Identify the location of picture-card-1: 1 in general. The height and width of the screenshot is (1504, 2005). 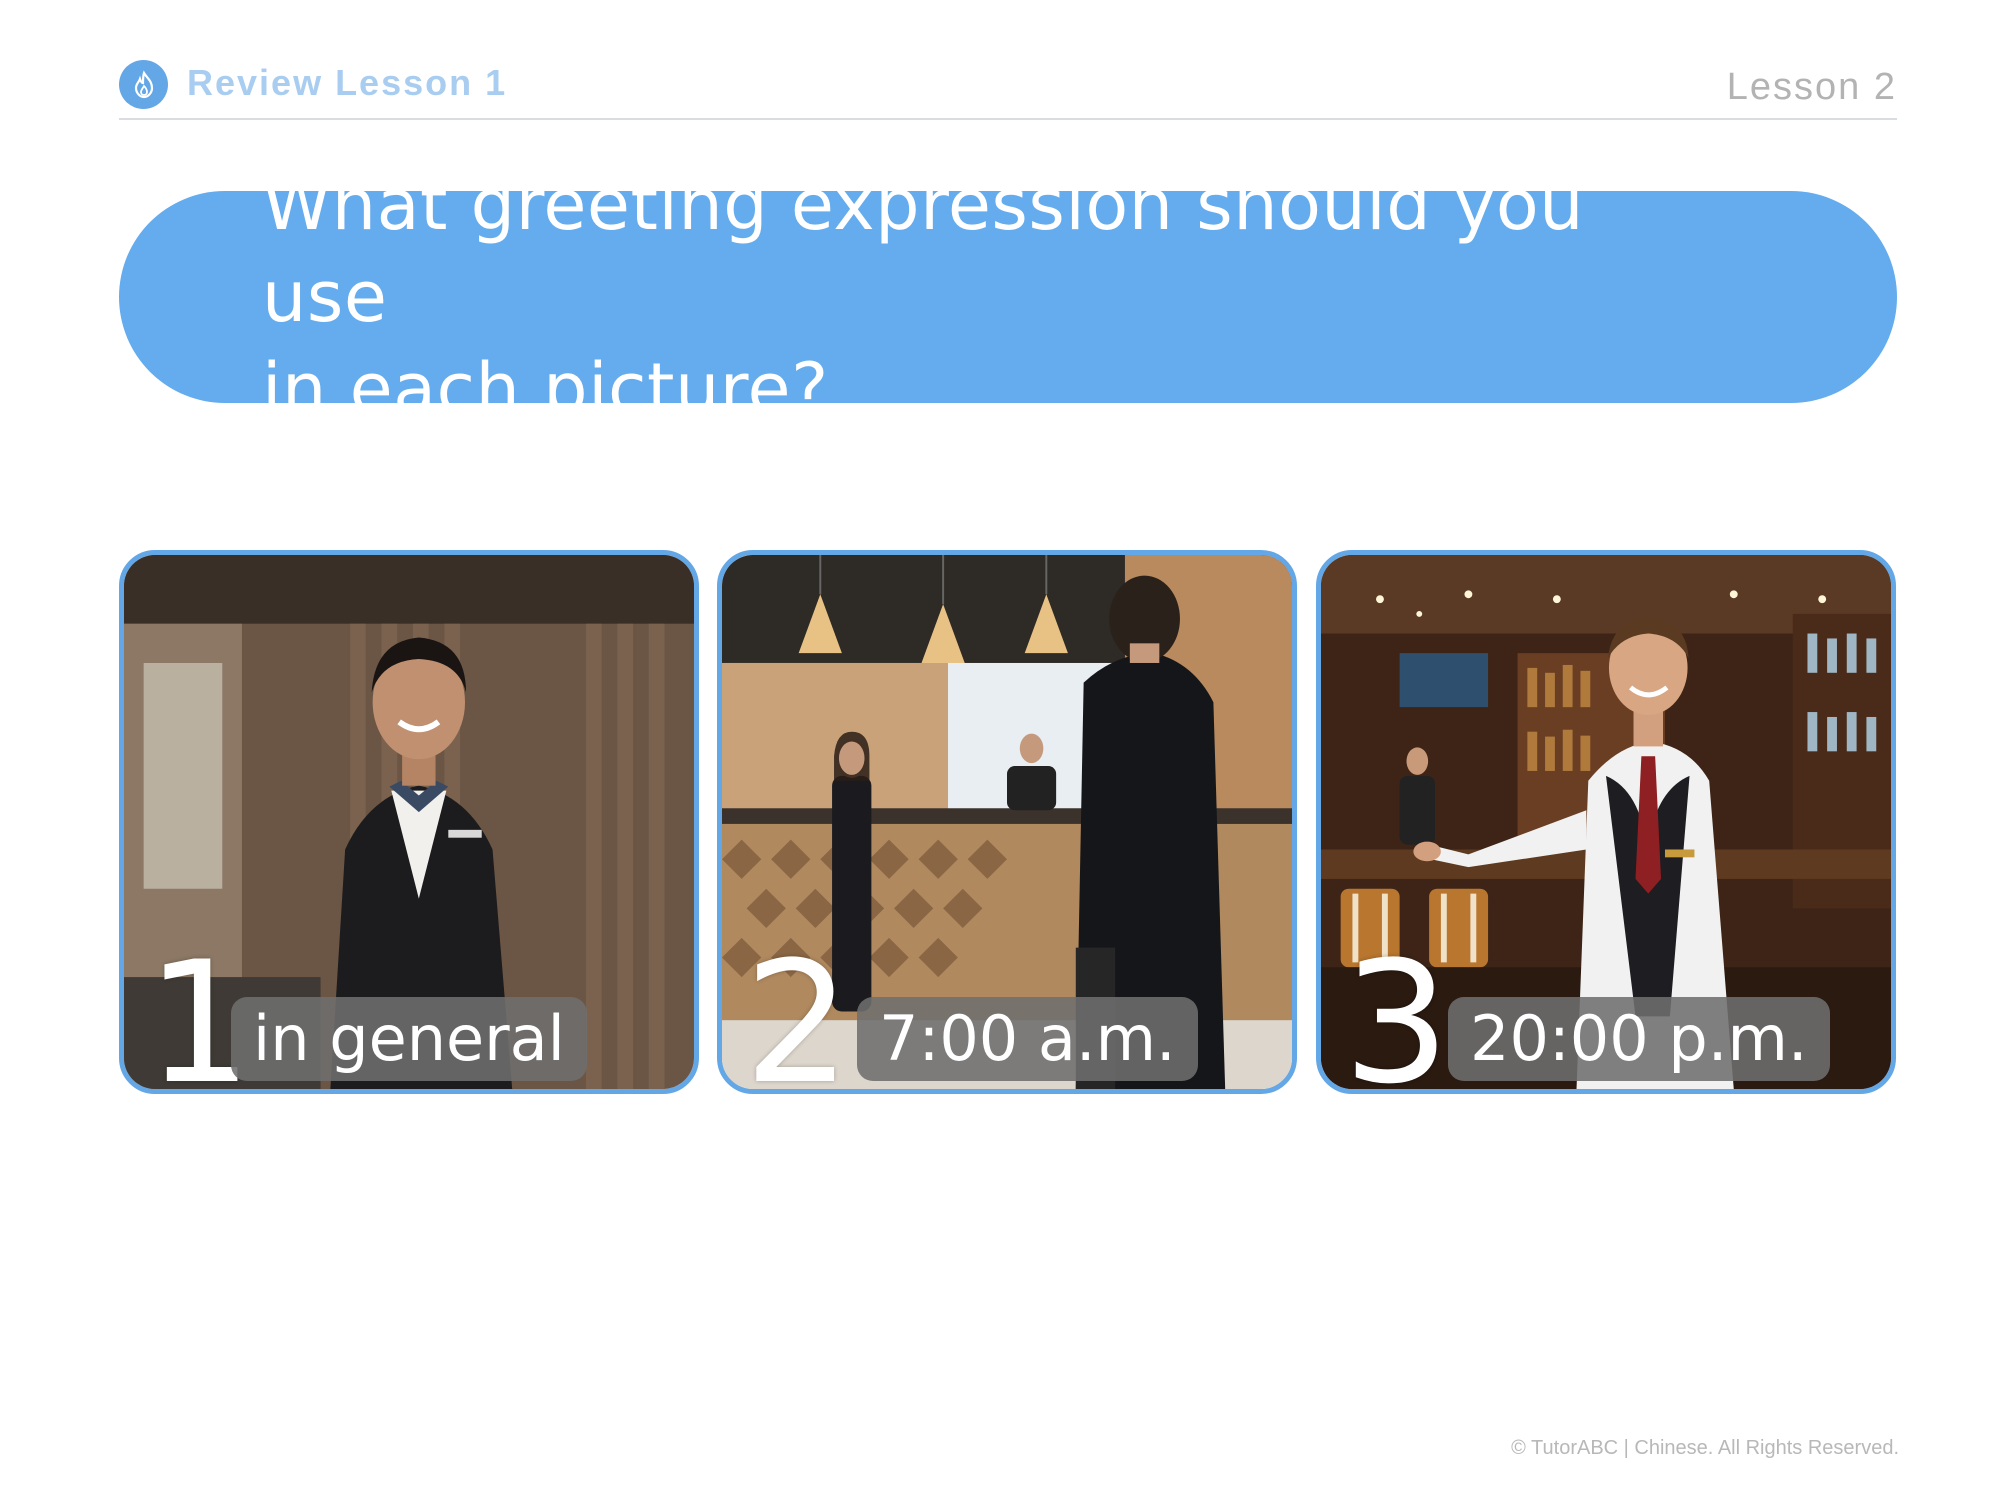
(409, 822).